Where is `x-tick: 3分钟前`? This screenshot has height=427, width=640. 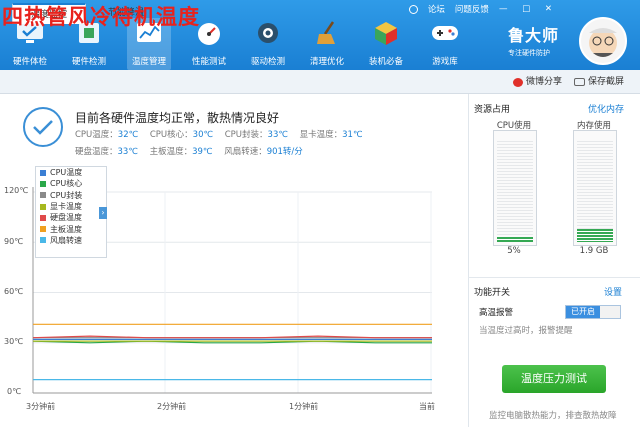
x-tick: 3分钟前 is located at coordinates (41, 406).